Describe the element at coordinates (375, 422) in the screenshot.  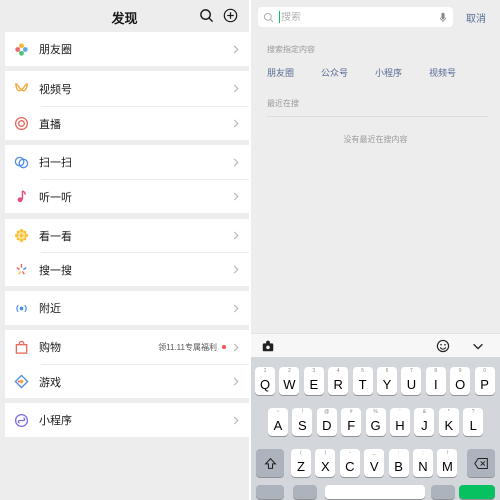
I see `key-g: % G` at that location.